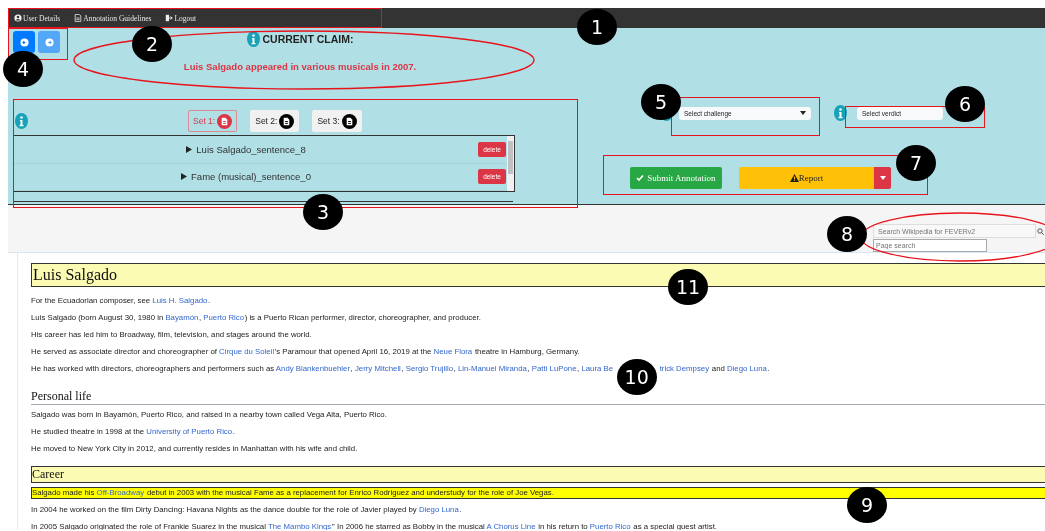 This screenshot has width=1045, height=531. What do you see at coordinates (300, 66) in the screenshot?
I see `claim-text: Luis Salgado appeared in various musicals in 2007.` at bounding box center [300, 66].